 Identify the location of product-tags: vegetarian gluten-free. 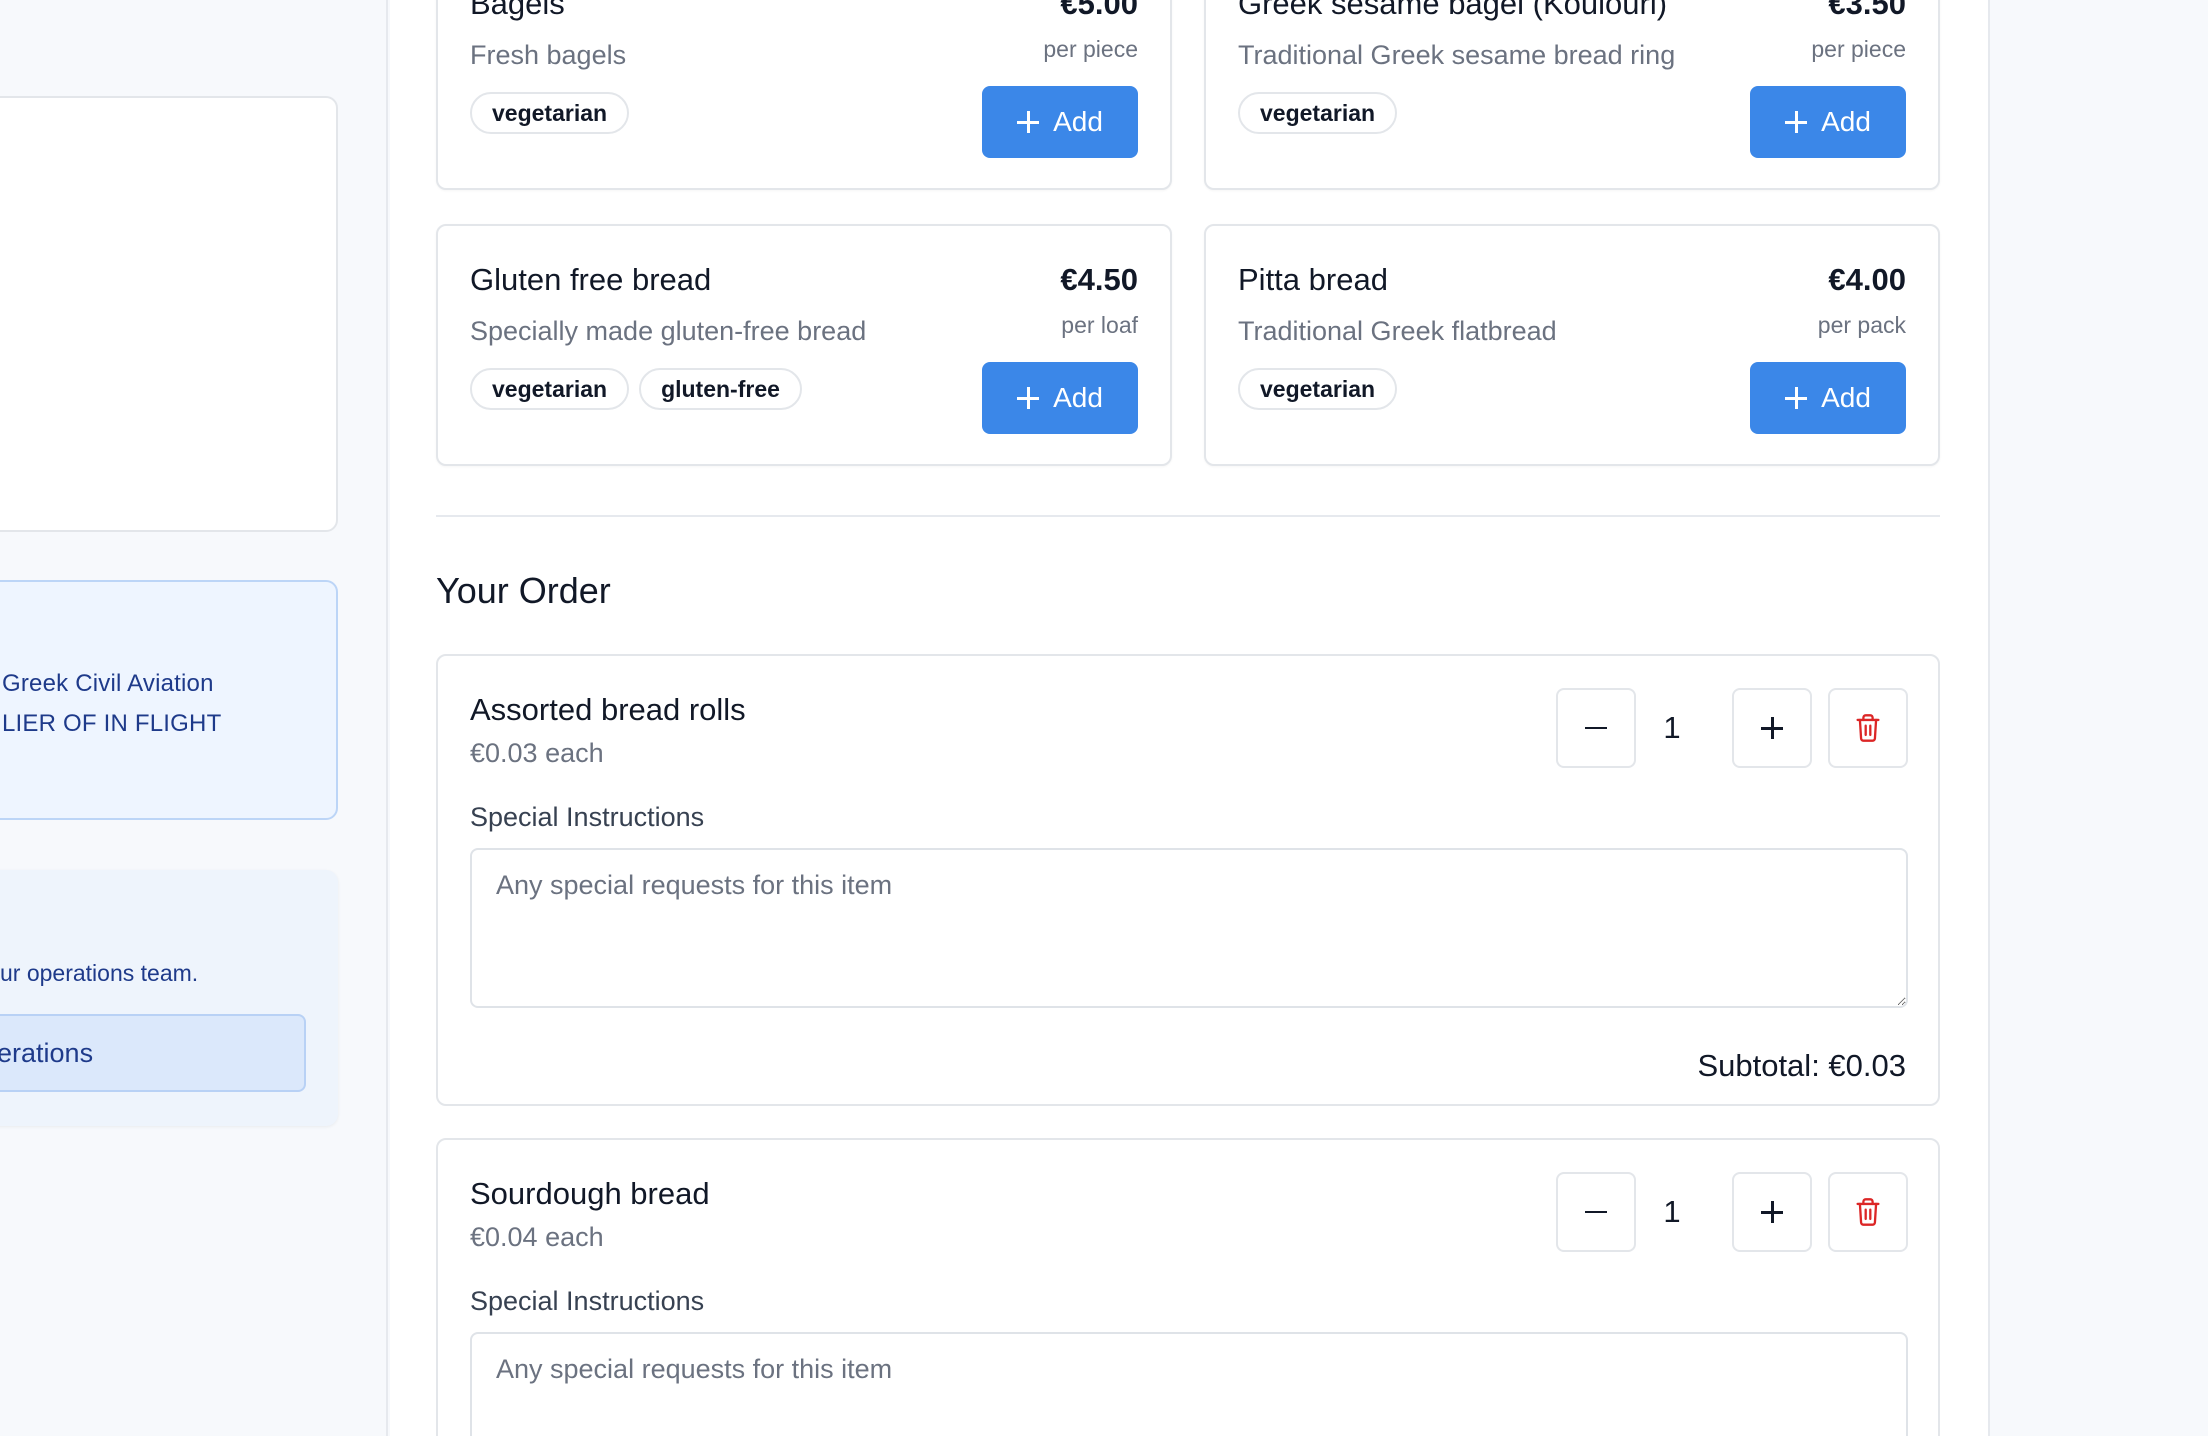
(636, 389).